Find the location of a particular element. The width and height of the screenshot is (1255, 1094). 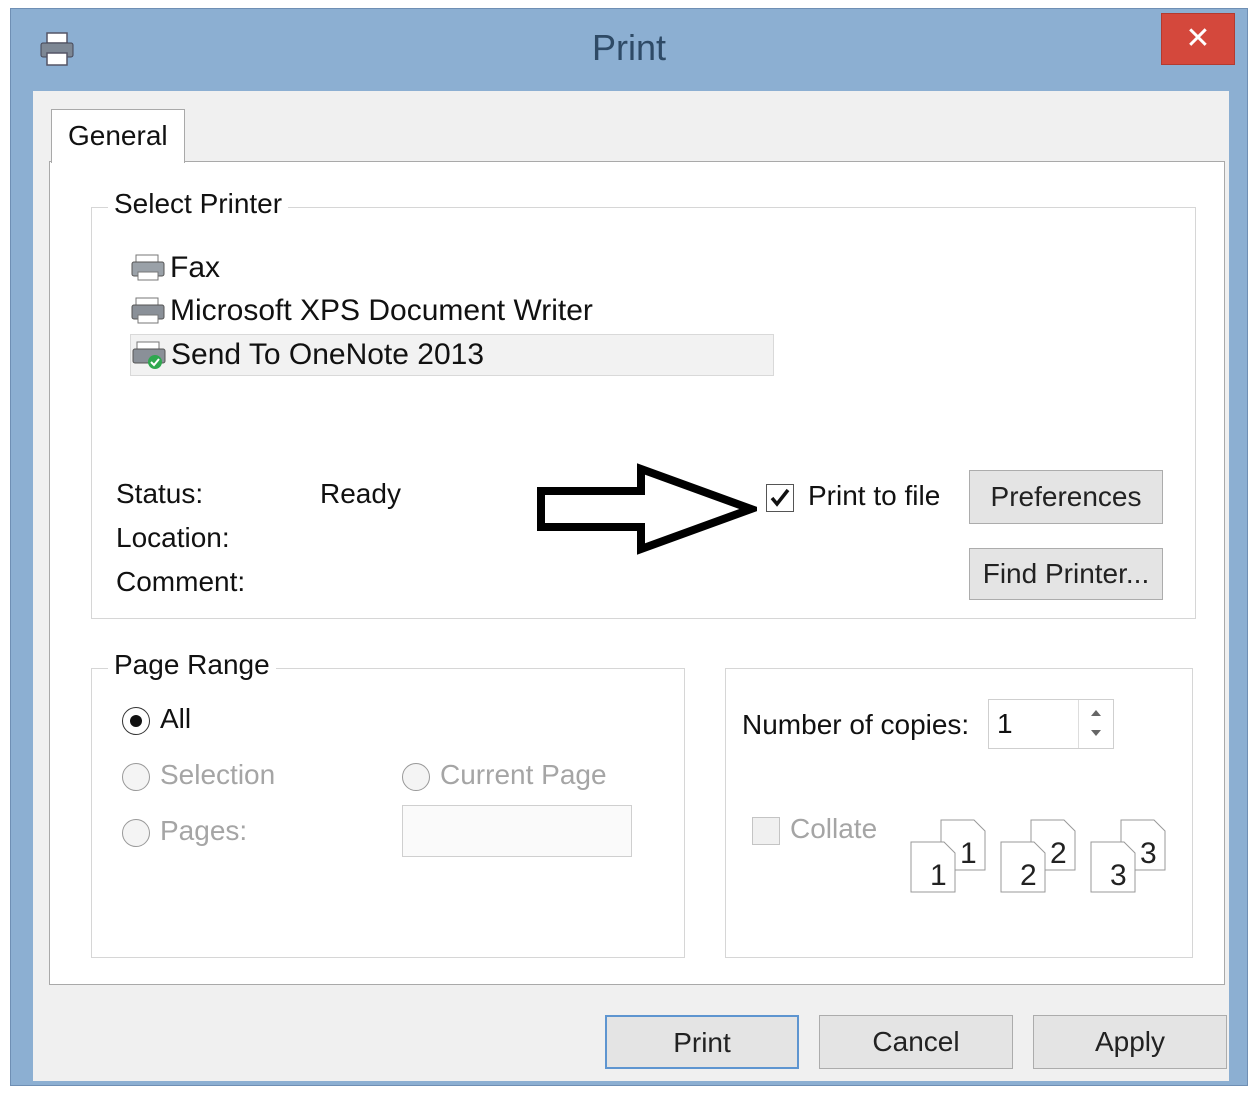

checkmark-icon is located at coordinates (780, 497).